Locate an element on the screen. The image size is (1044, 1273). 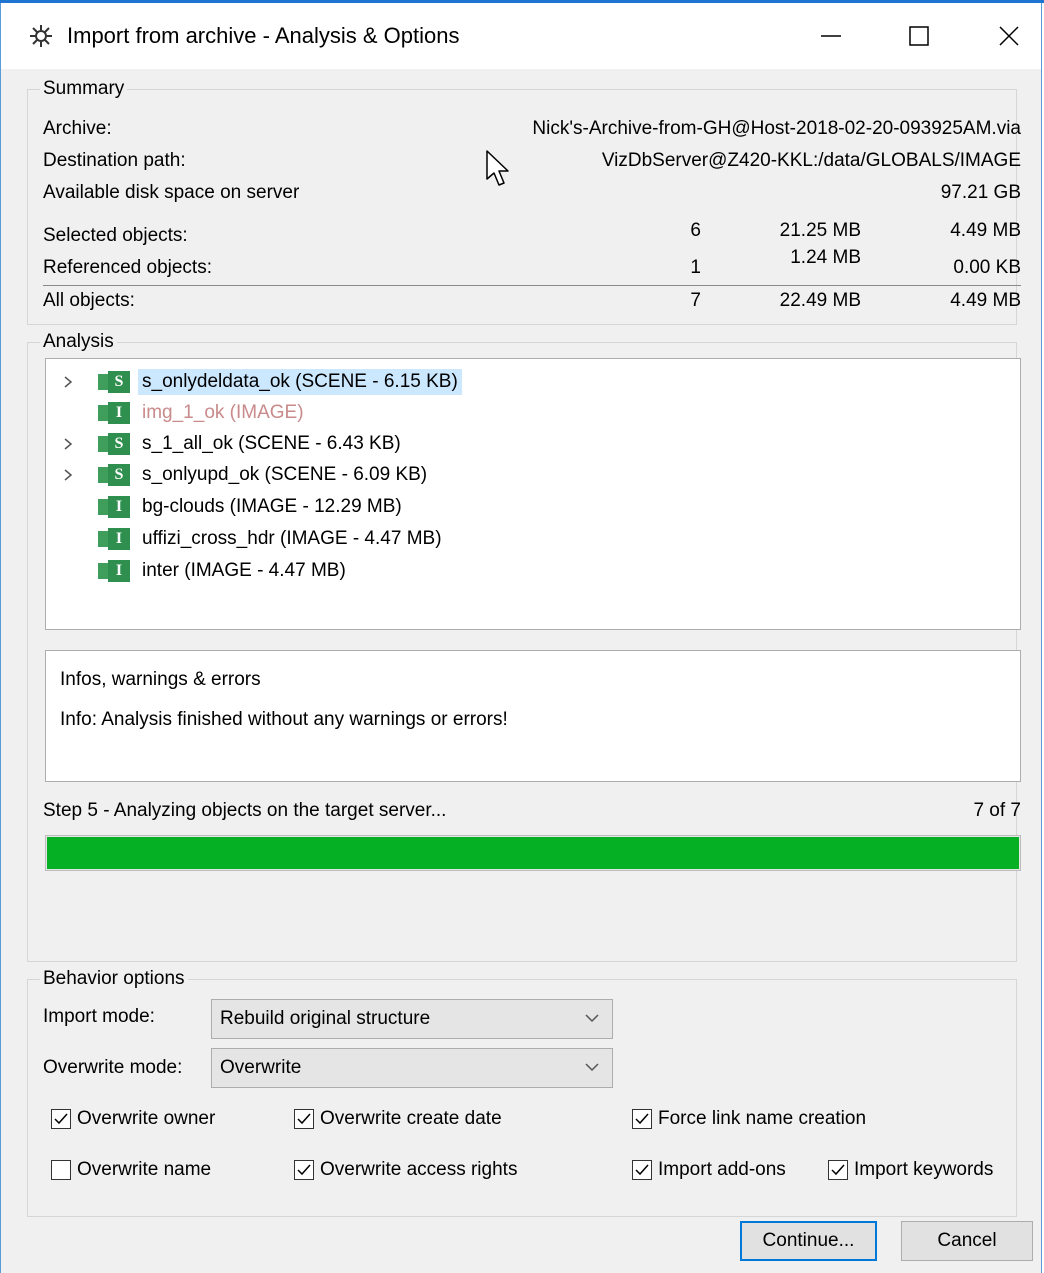
all-objects-label: All objects: is located at coordinates (89, 300).